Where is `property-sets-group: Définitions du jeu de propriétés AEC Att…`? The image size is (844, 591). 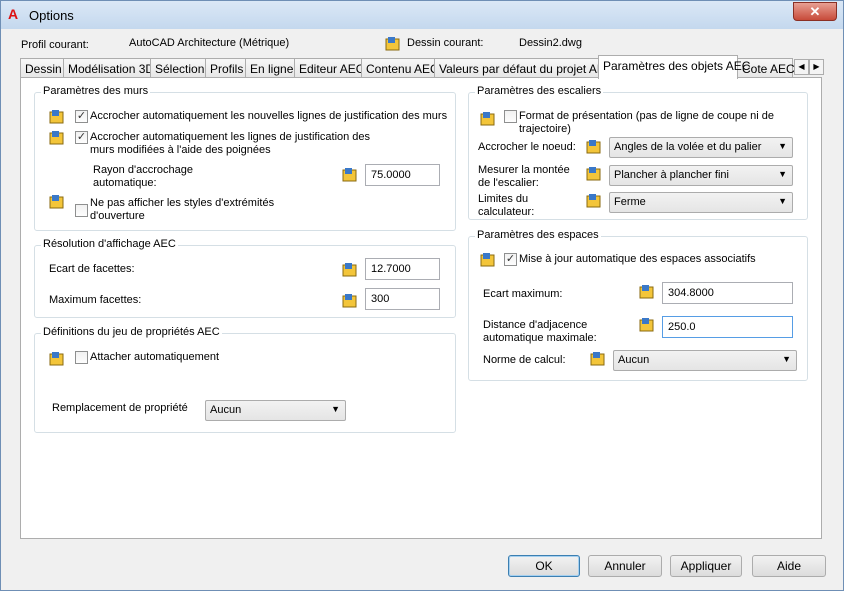
property-sets-group: Définitions du jeu de propriétés AEC Att… is located at coordinates (245, 379).